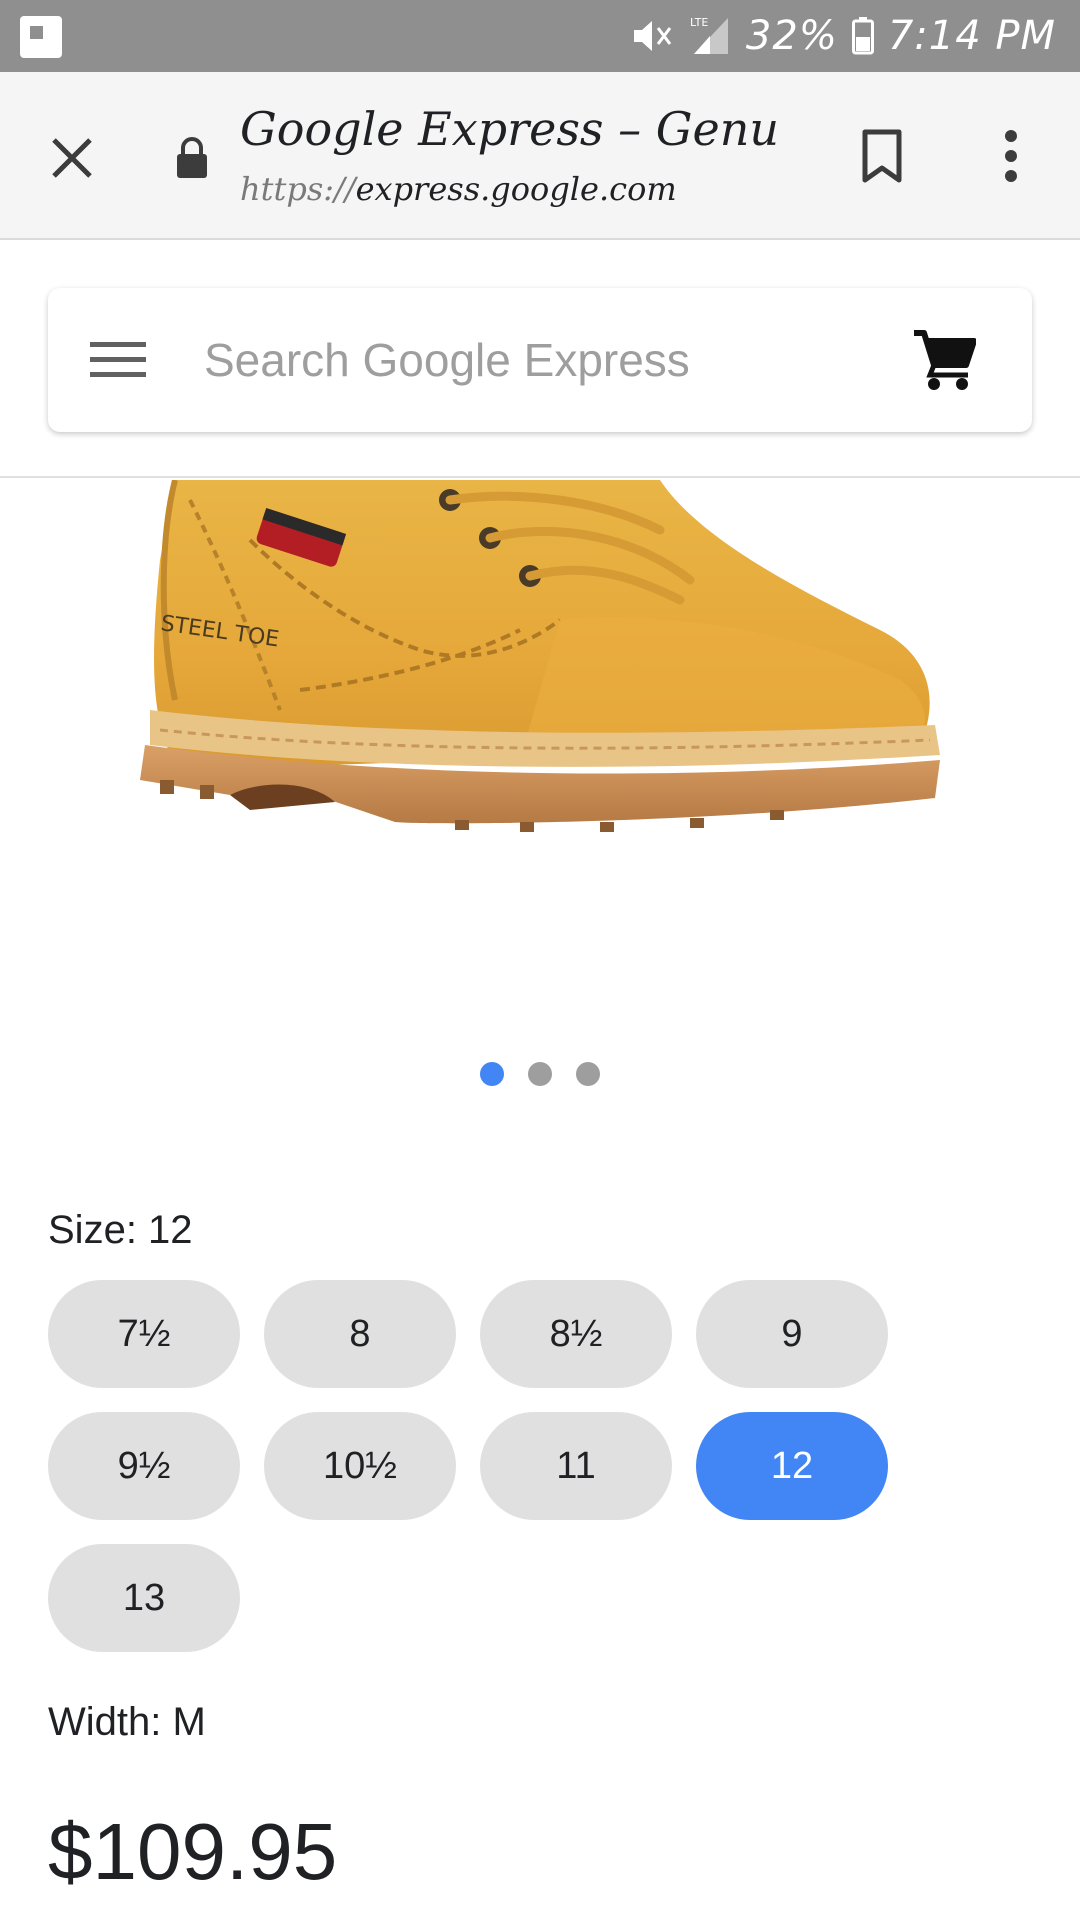 The width and height of the screenshot is (1080, 1920). I want to click on page-url: https://express.google.com, so click(510, 189).